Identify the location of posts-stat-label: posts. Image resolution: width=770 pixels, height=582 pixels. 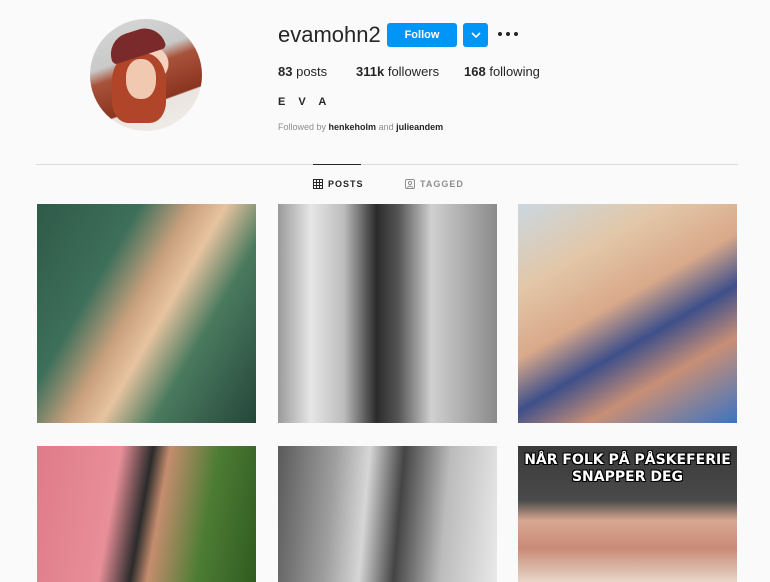
(312, 71).